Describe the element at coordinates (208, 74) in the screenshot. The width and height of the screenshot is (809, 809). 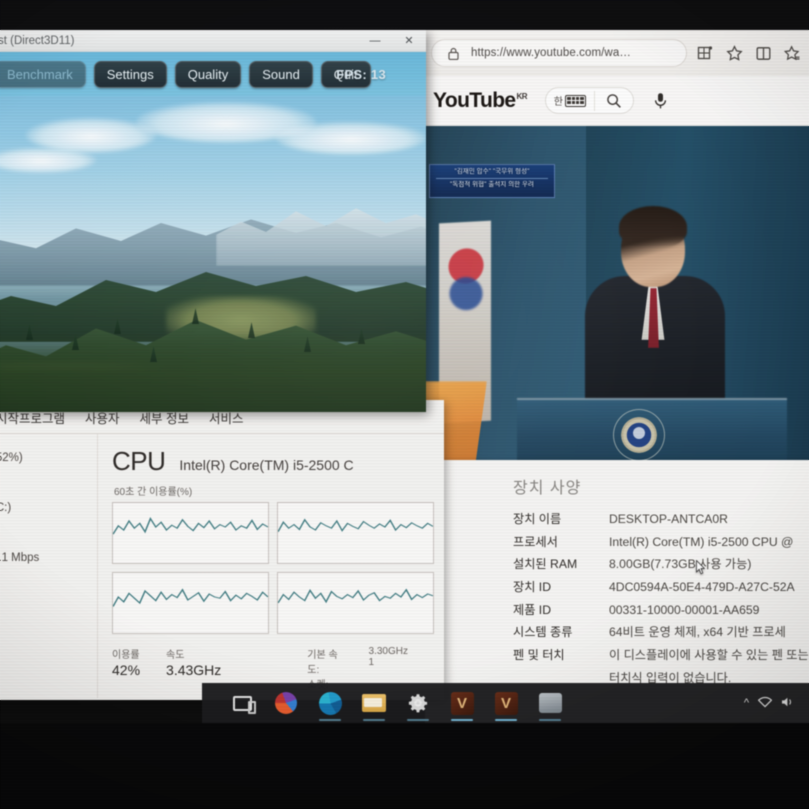
I see `quality-button: Quality` at that location.